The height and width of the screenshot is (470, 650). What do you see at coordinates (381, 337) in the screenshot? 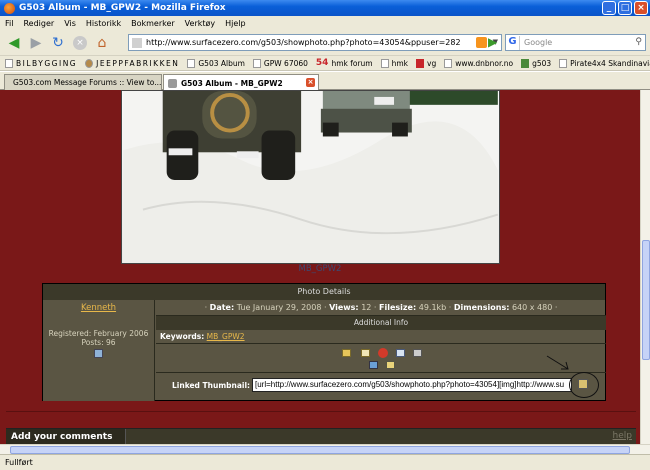
I see `keywords-row: Keywords: MB_GPW2` at bounding box center [381, 337].